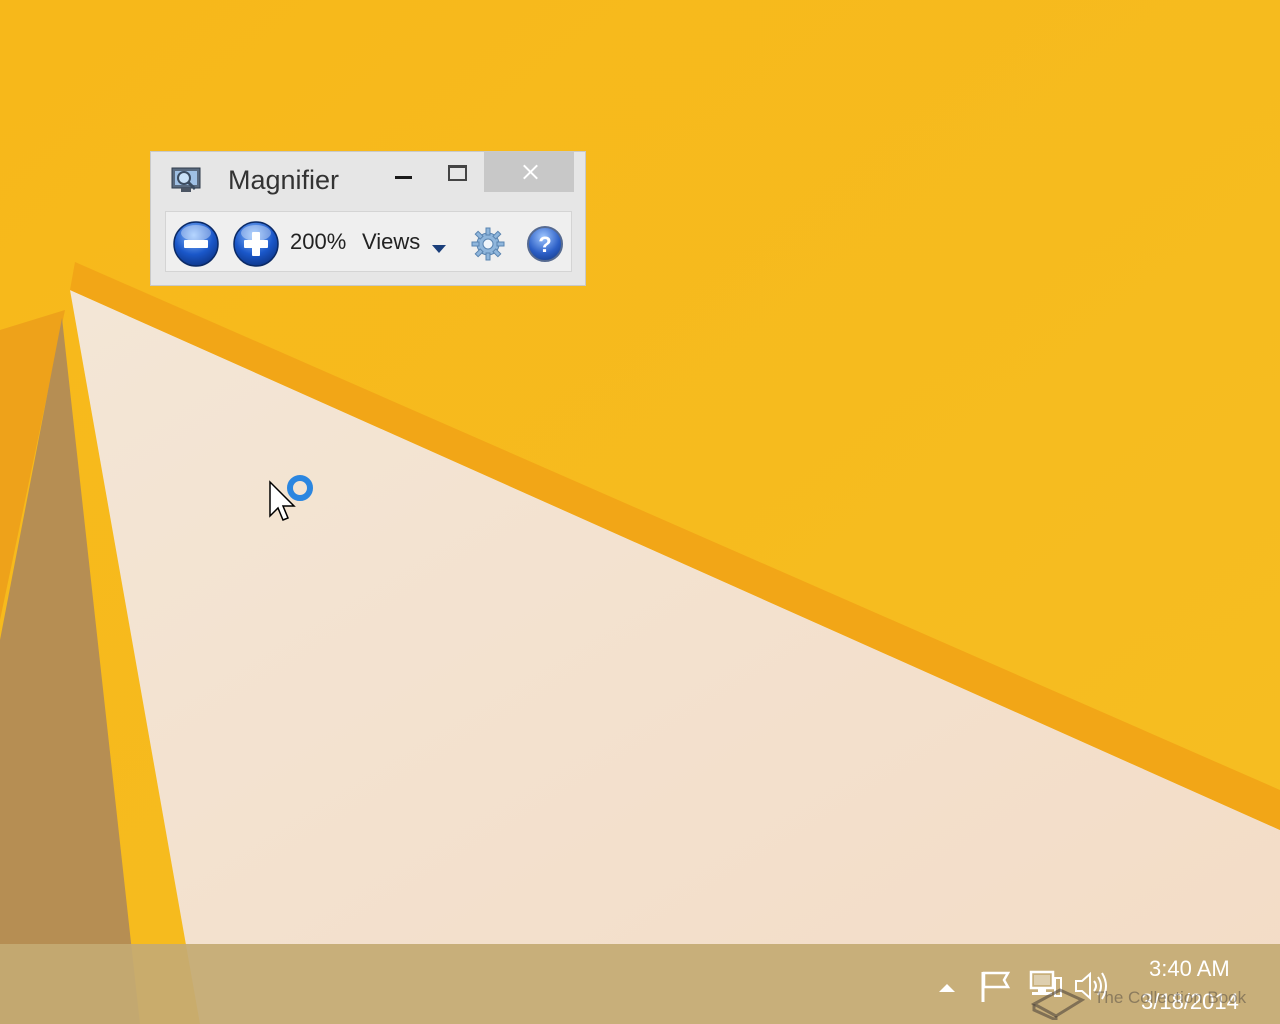  What do you see at coordinates (529, 172) in the screenshot?
I see `close-button` at bounding box center [529, 172].